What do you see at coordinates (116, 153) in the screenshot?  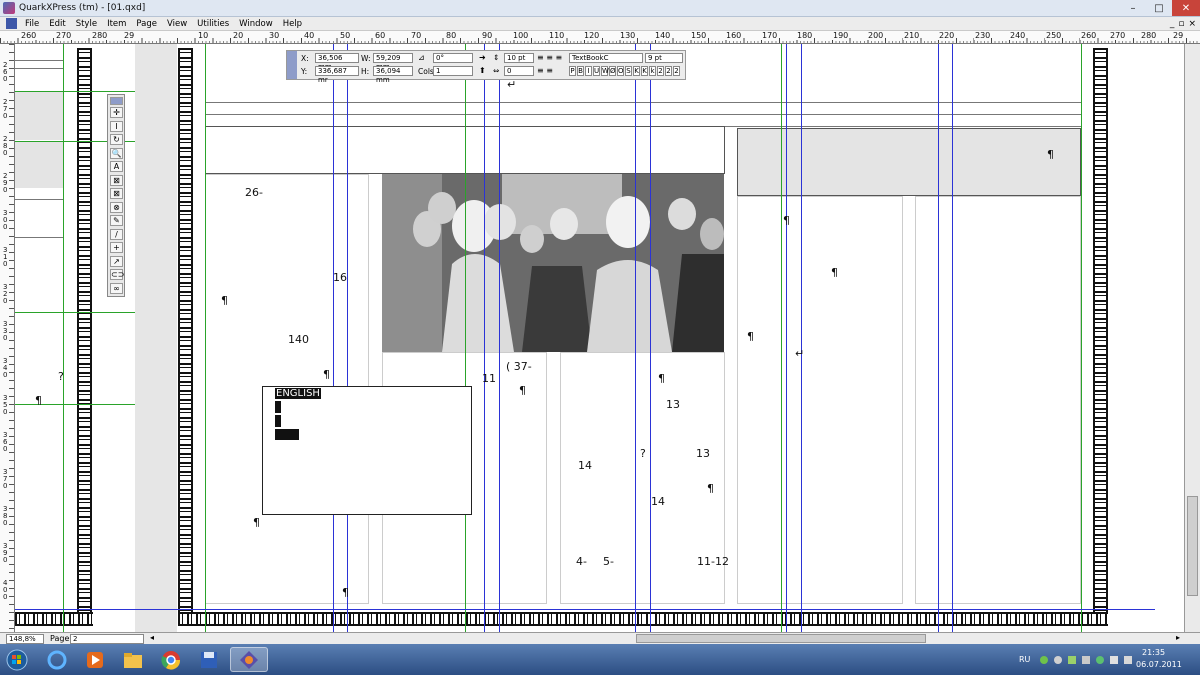 I see `zoom-tool-icon: 🔍` at bounding box center [116, 153].